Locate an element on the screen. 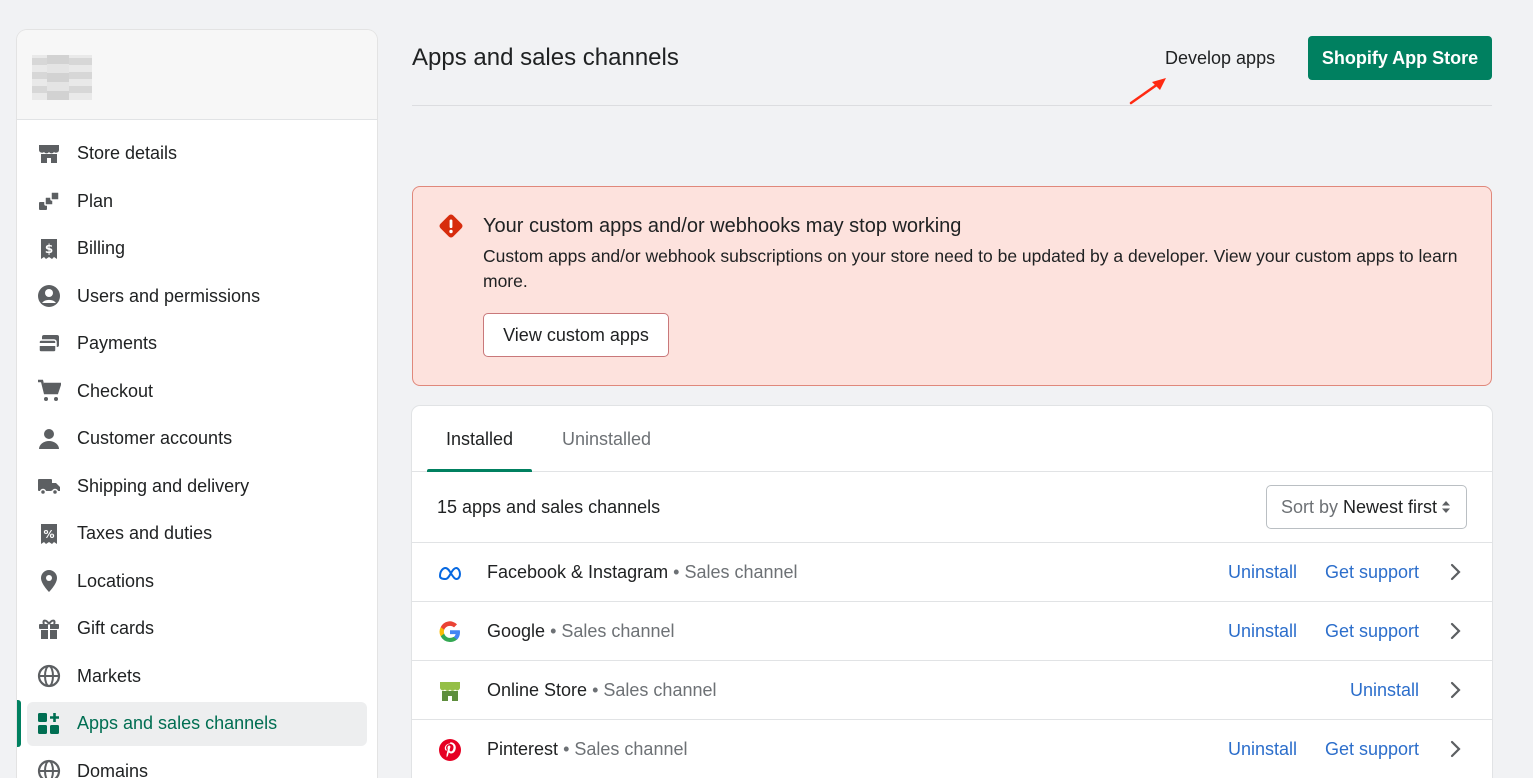  tabs-bar: Installed Uninstalled is located at coordinates (952, 439).